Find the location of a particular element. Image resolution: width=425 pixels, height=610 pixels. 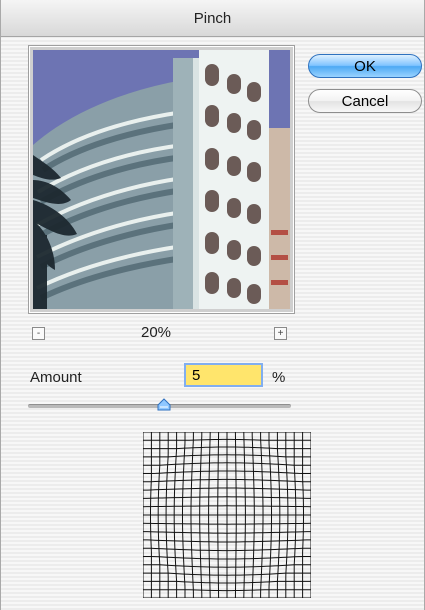

ok-button: OK is located at coordinates (365, 66).